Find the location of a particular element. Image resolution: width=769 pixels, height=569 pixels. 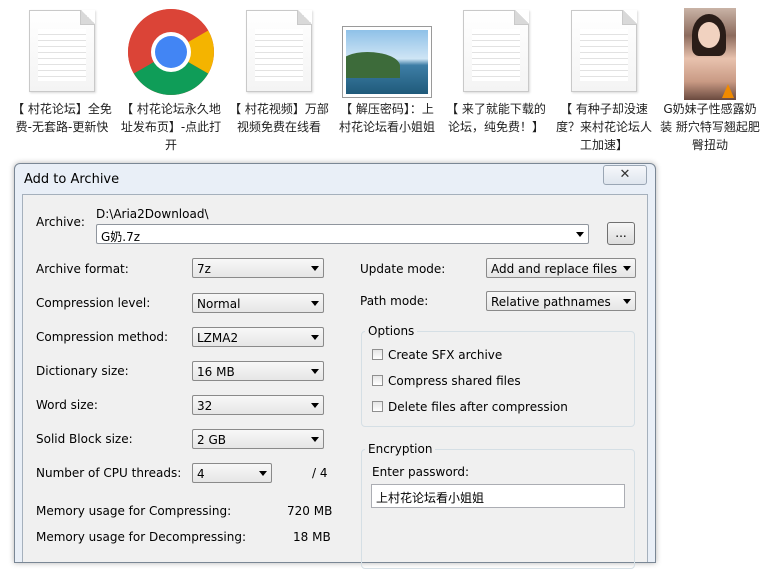

close-icon: ✕ is located at coordinates (625, 174).